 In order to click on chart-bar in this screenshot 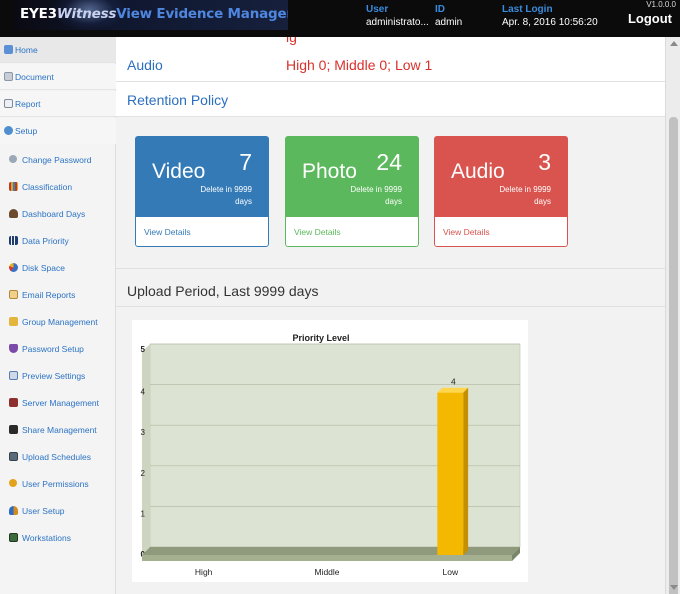, I will do `click(450, 473)`.